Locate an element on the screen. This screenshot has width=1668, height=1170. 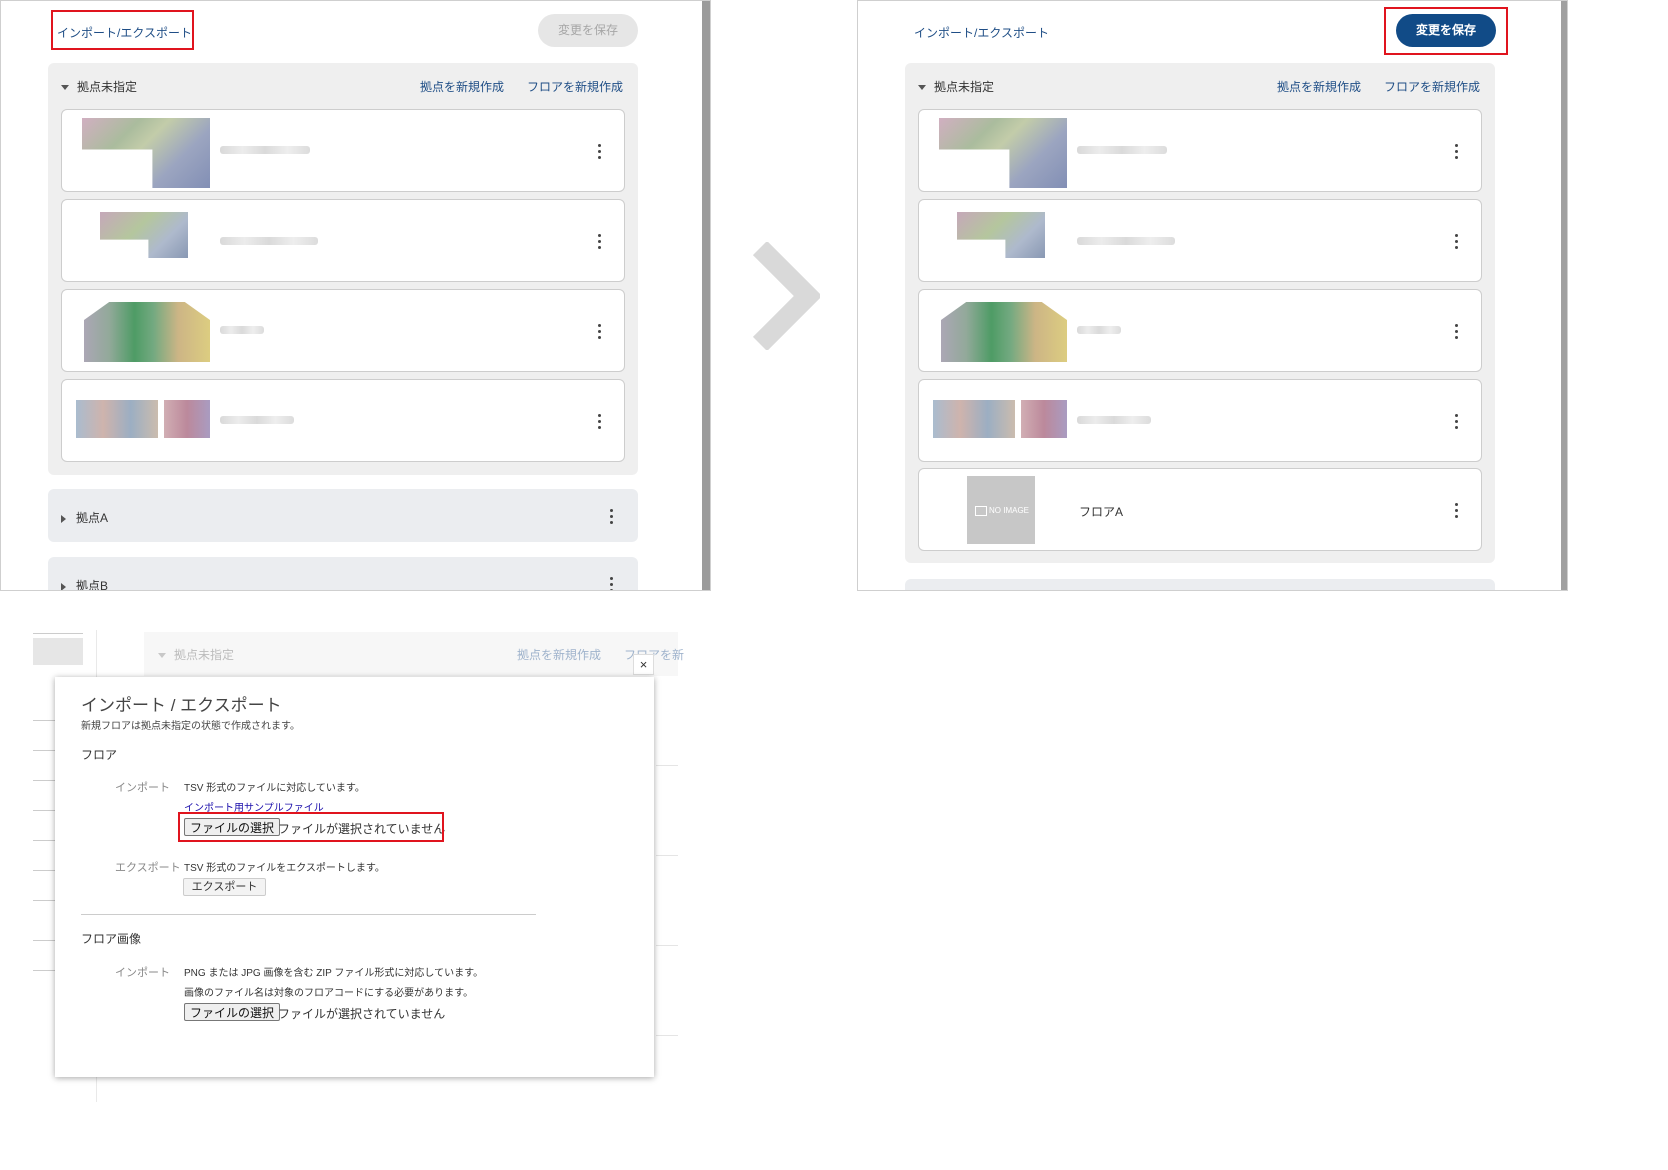
sidebar-item is located at coordinates (58, 651).